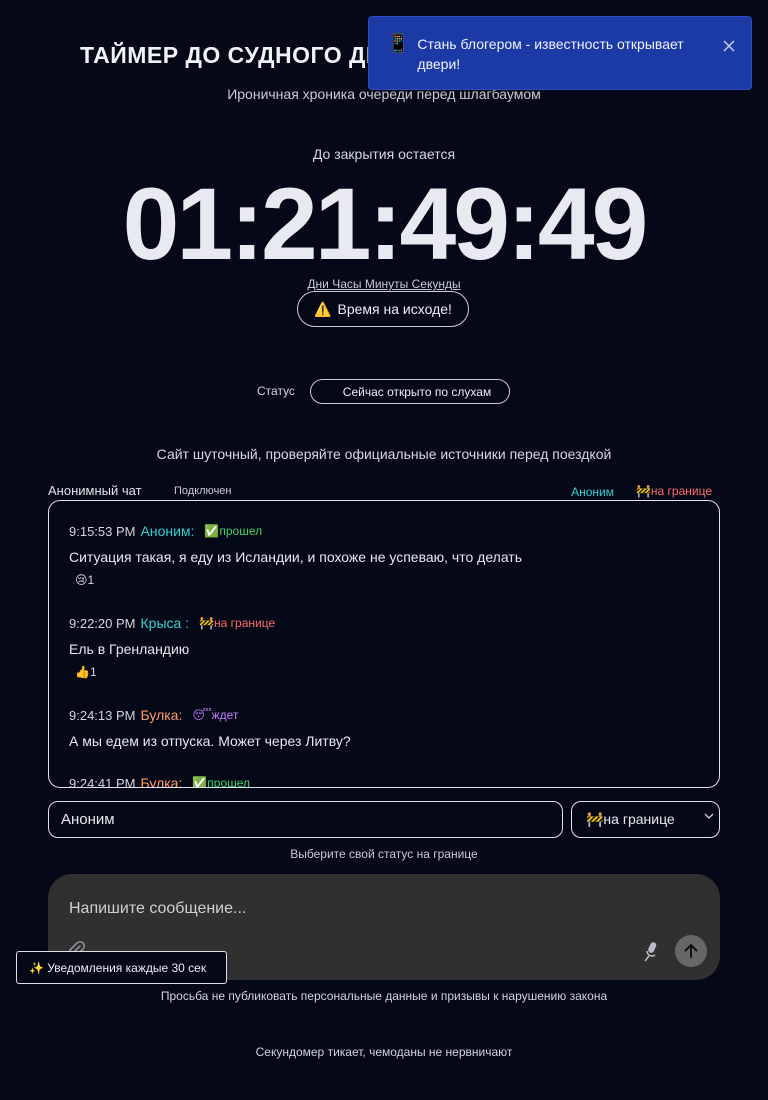 Image resolution: width=768 pixels, height=1100 pixels. I want to click on message-author: Крыса :, so click(165, 623).